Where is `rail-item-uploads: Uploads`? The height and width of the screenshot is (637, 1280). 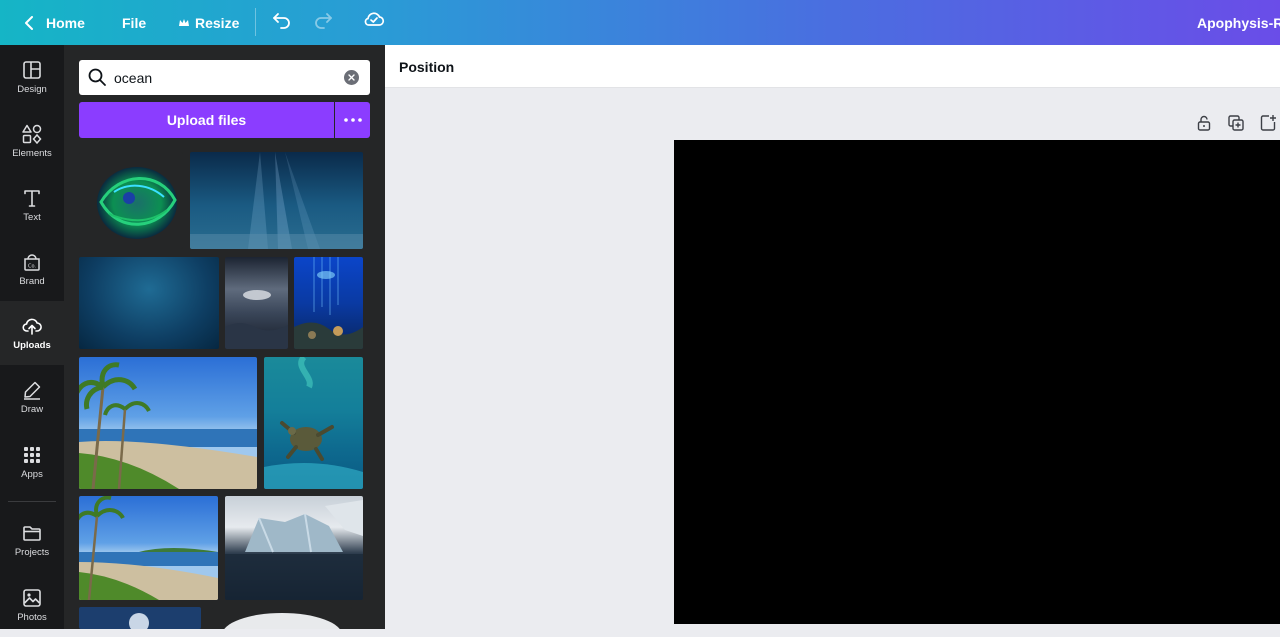 rail-item-uploads: Uploads is located at coordinates (32, 333).